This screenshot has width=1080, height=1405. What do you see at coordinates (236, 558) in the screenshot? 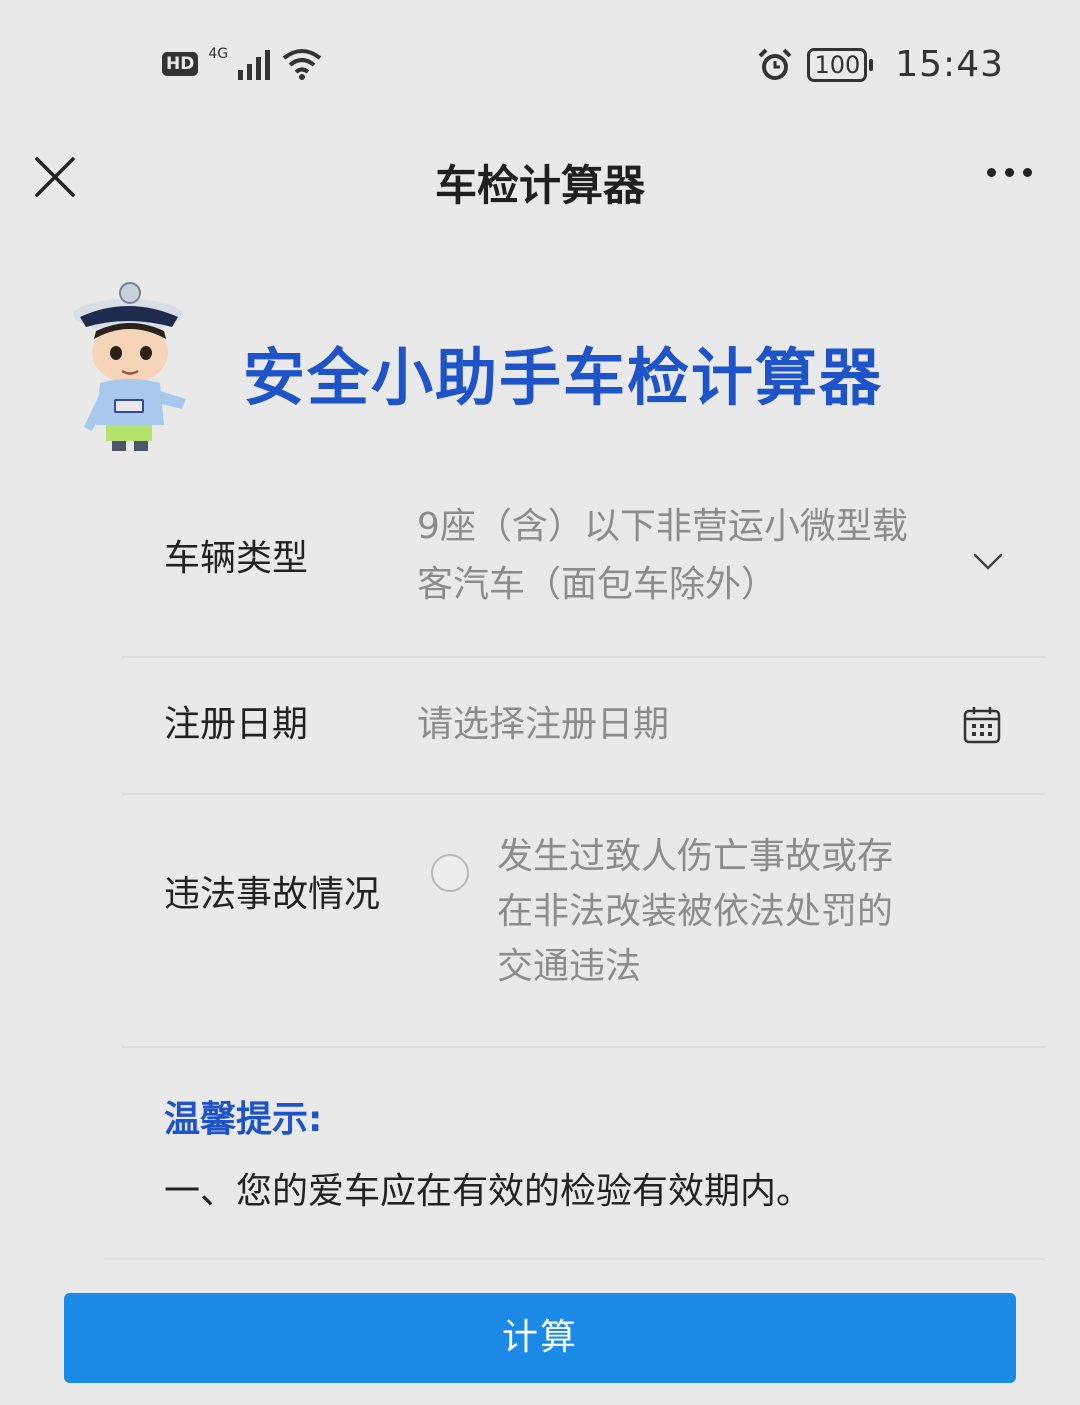
I see `vehicle-type-label: 车辆类型` at bounding box center [236, 558].